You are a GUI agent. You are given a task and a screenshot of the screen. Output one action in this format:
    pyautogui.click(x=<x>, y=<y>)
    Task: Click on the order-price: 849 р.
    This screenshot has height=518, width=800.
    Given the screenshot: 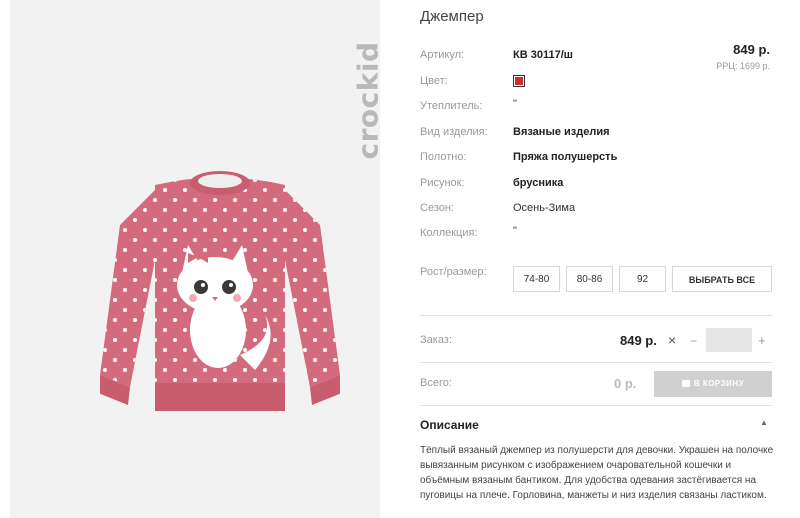 What is the action you would take?
    pyautogui.click(x=638, y=340)
    